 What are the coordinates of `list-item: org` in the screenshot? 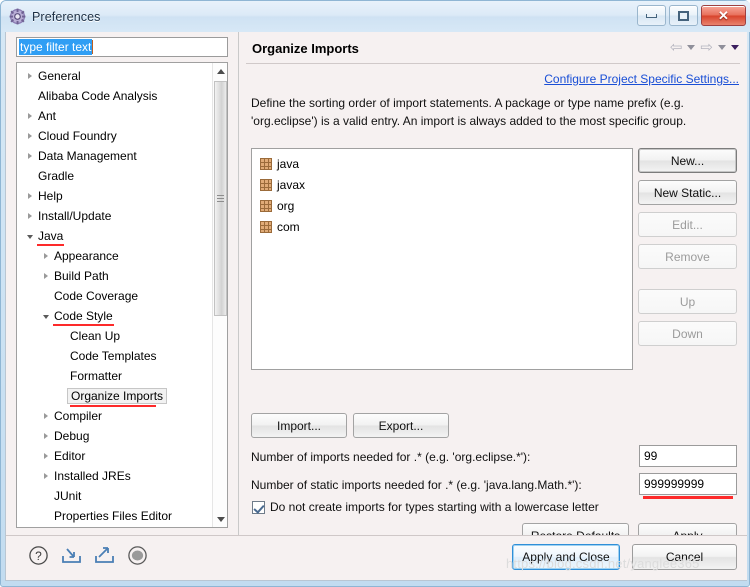 It's located at (442, 205).